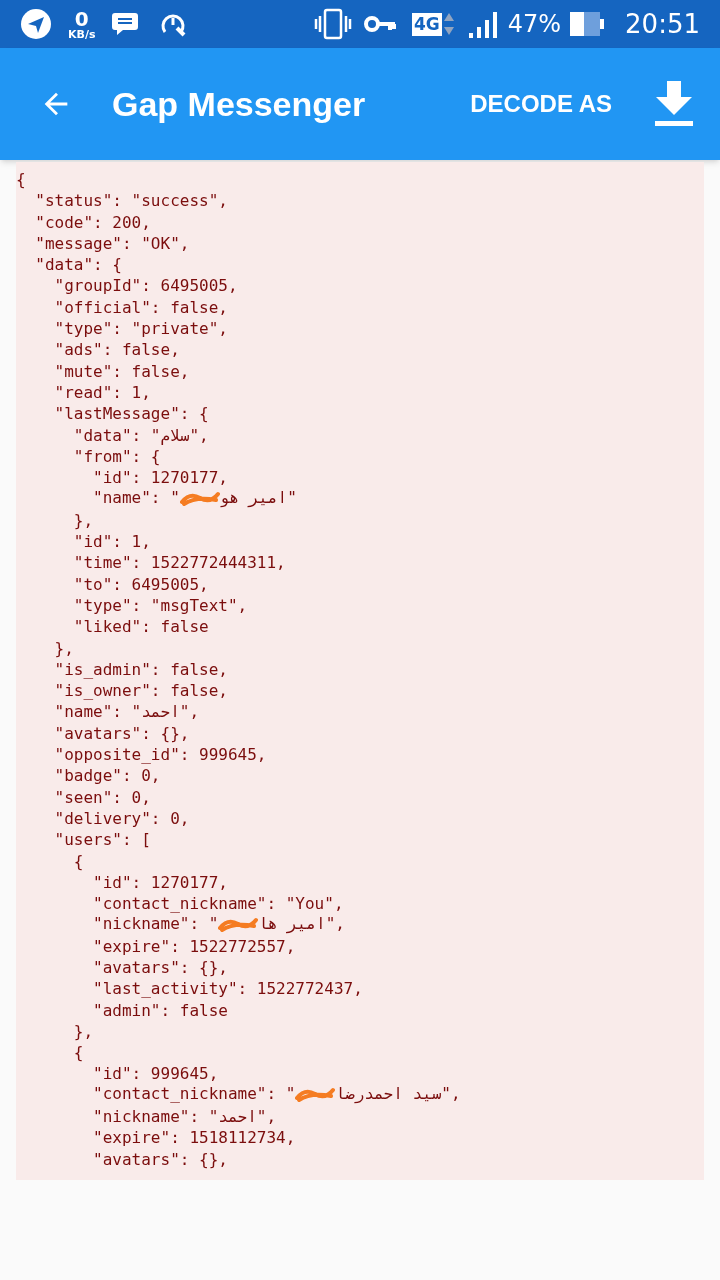 Image resolution: width=720 pixels, height=1280 pixels. What do you see at coordinates (81, 18) in the screenshot?
I see `speed-value: 0` at bounding box center [81, 18].